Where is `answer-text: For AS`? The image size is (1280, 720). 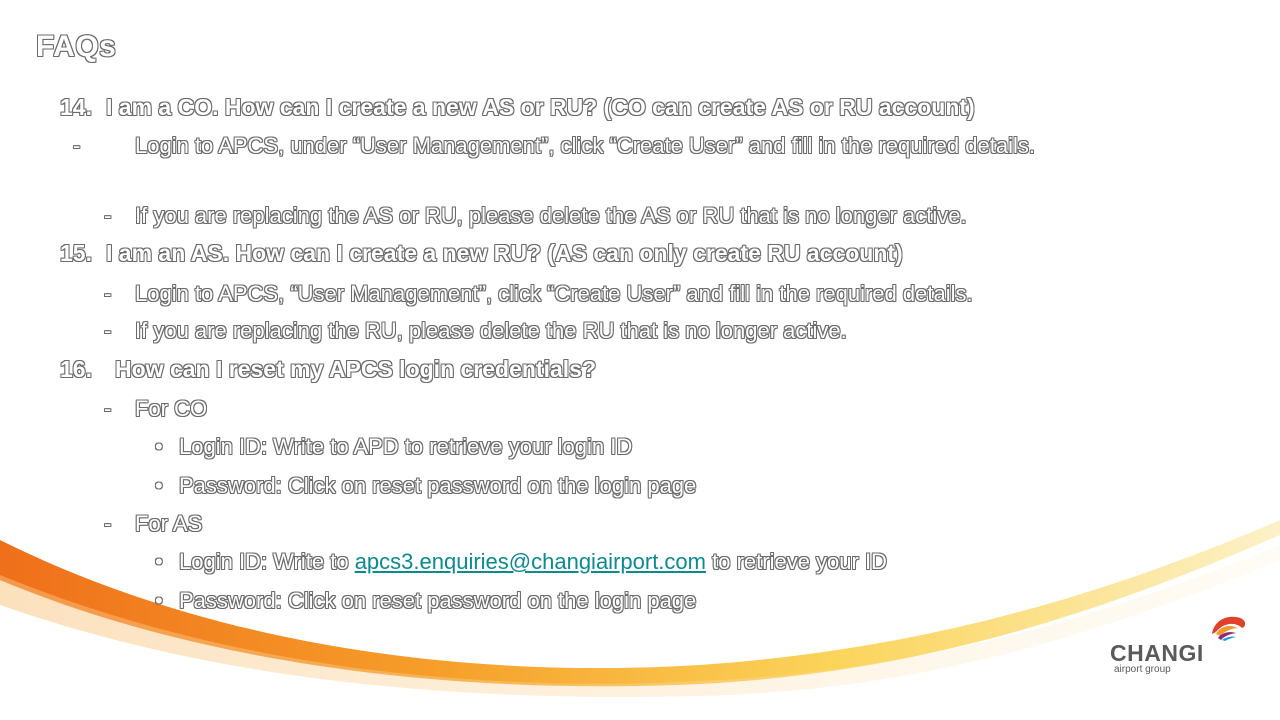 answer-text: For AS is located at coordinates (169, 523).